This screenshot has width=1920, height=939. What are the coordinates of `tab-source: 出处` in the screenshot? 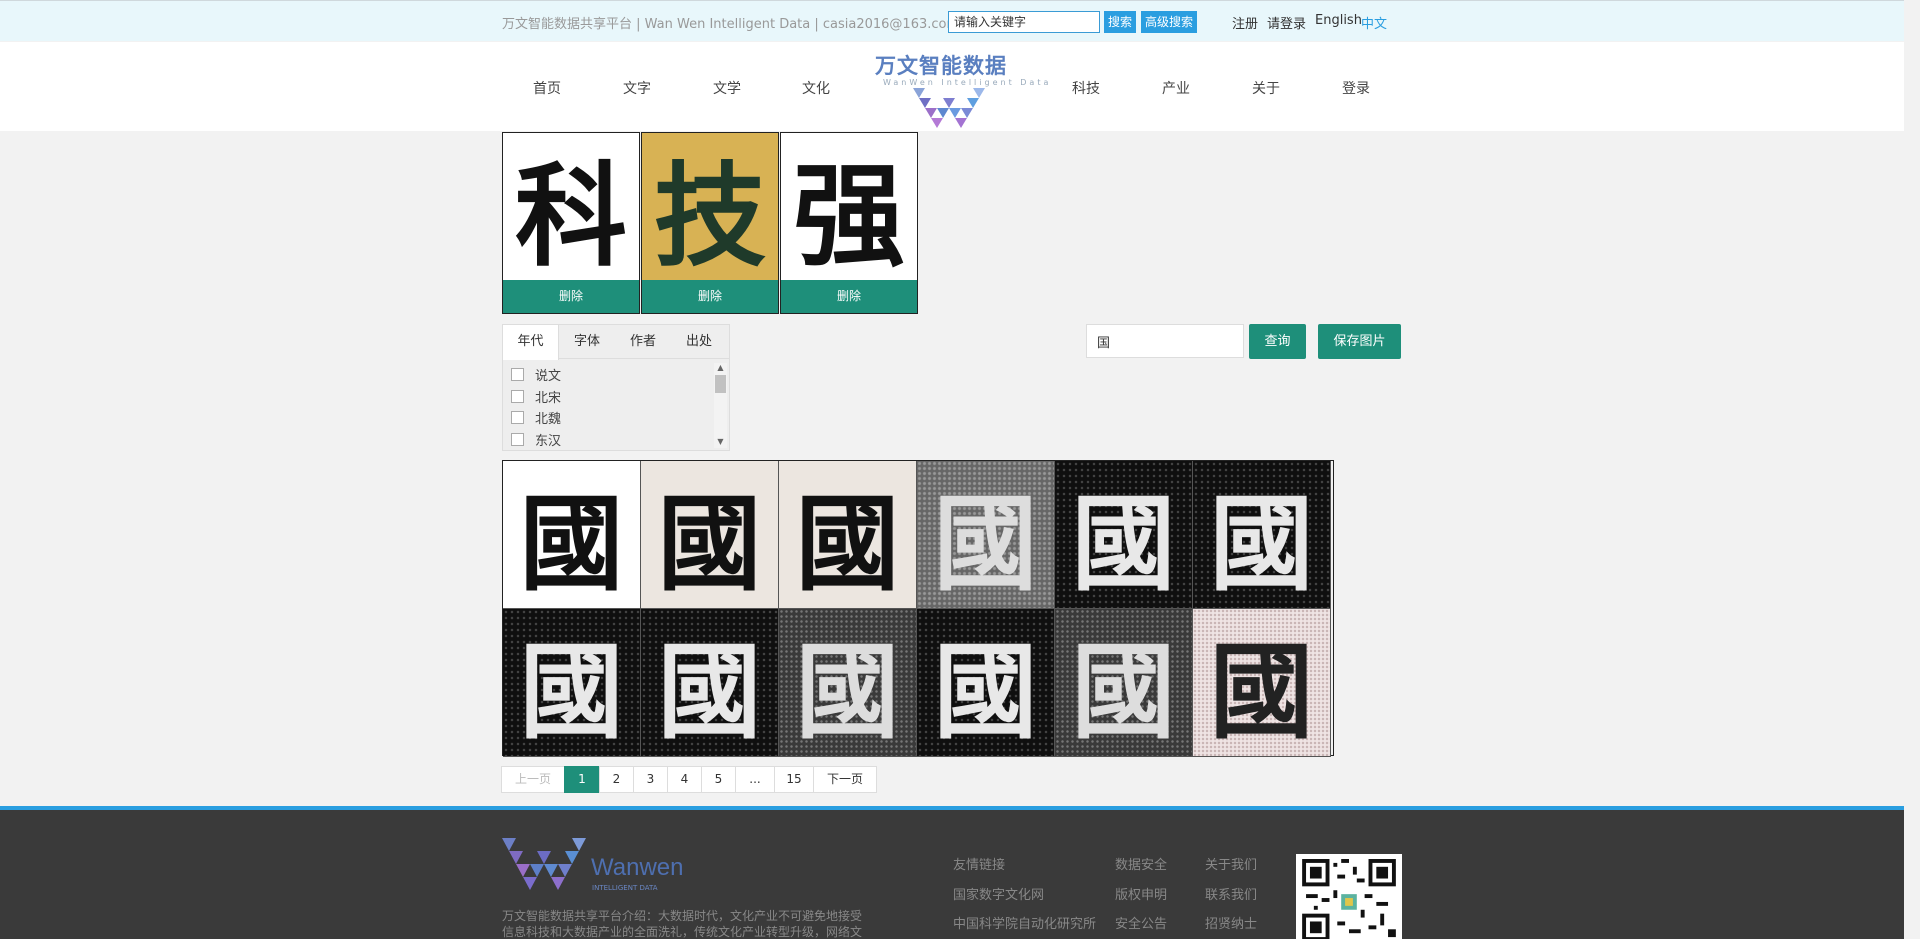 It's located at (699, 341).